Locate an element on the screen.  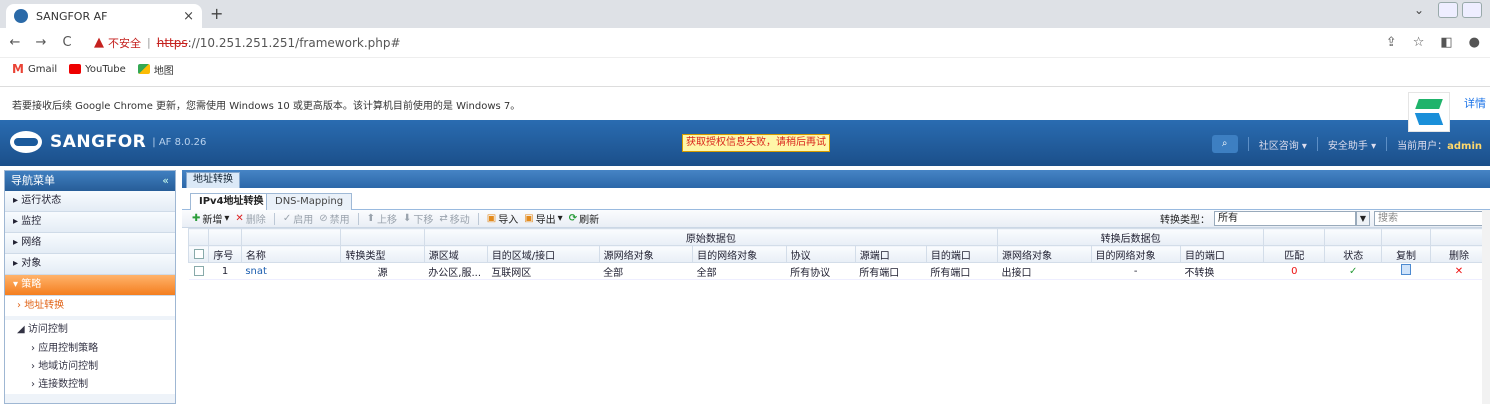
cell-dst-net: 全部 is located at coordinates (739, 271).